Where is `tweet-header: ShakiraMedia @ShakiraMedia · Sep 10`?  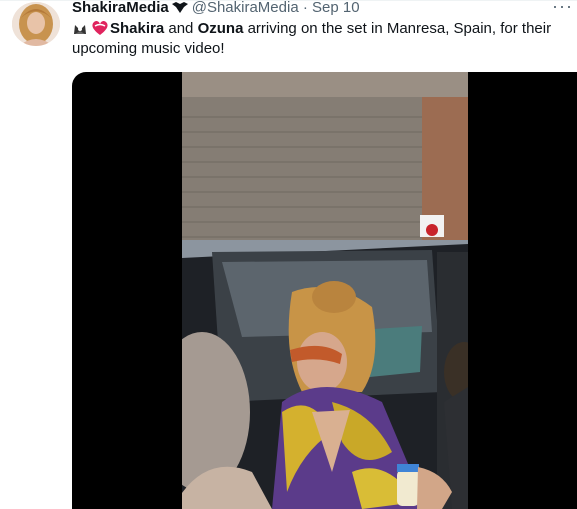
tweet-header: ShakiraMedia @ShakiraMedia · Sep 10 is located at coordinates (317, 9).